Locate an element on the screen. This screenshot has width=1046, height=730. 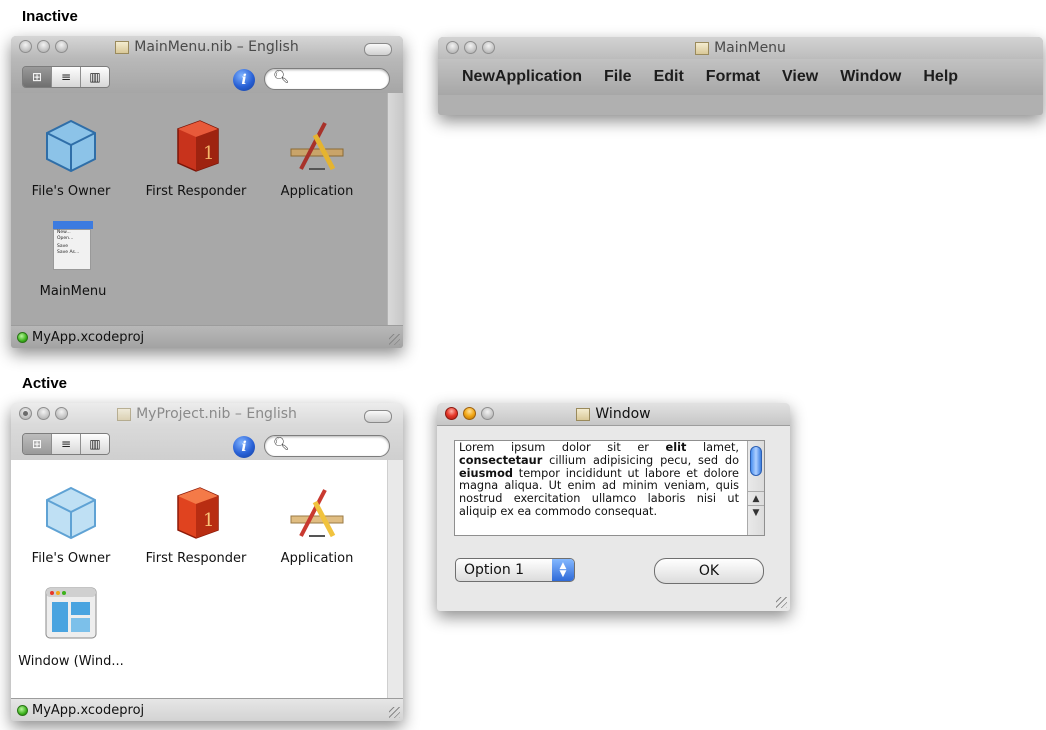
menu-item-format: Format is located at coordinates (733, 77).